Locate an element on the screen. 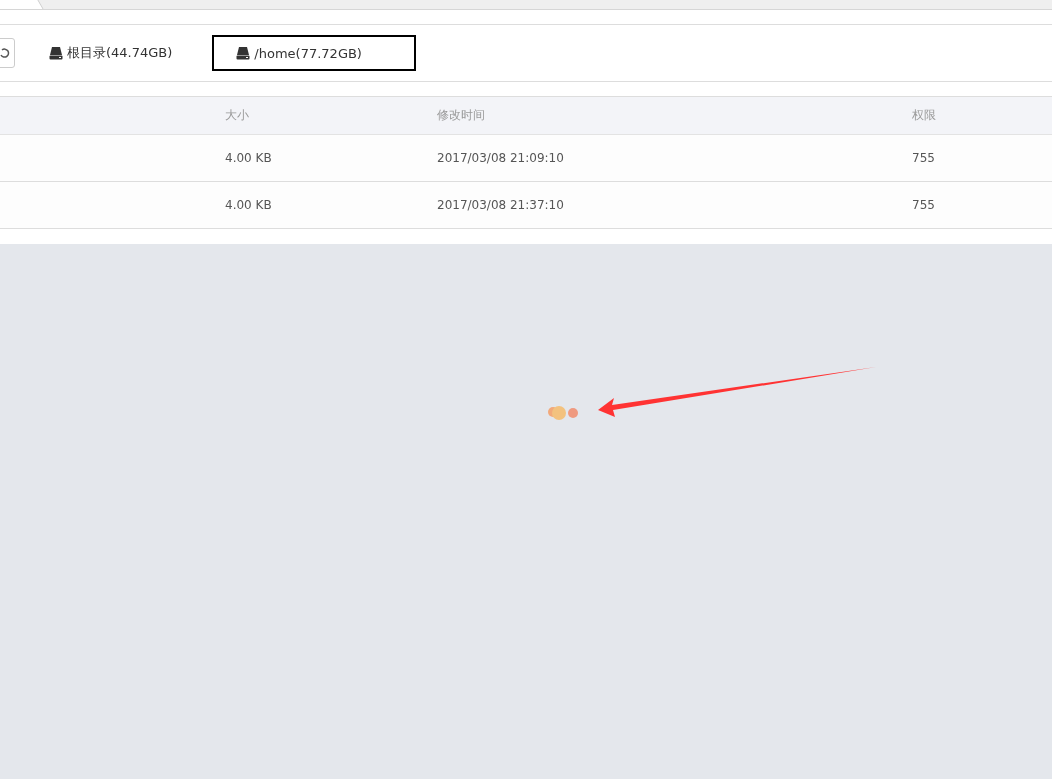  column-header: 修改时间 is located at coordinates (461, 115).